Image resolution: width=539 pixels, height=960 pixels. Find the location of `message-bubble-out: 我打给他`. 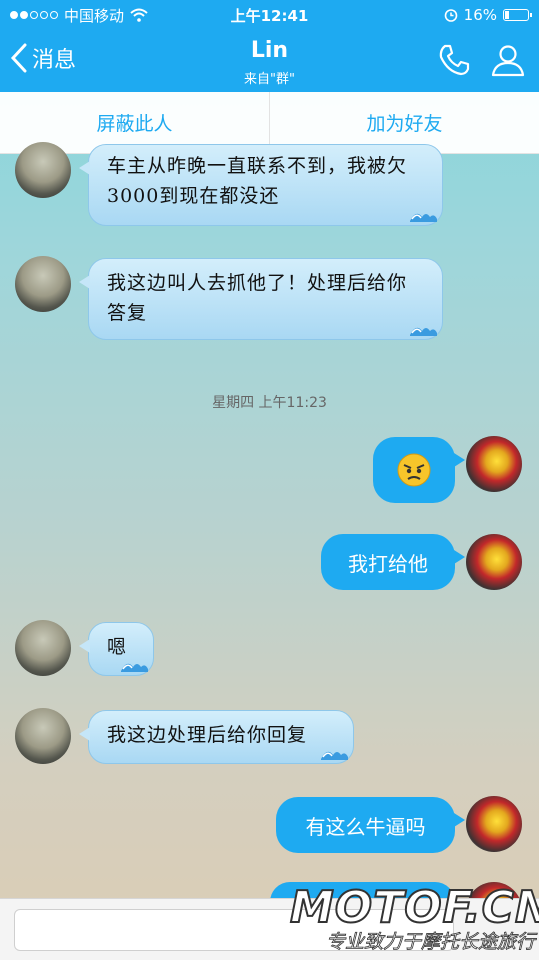

message-bubble-out: 我打给他 is located at coordinates (393, 562).